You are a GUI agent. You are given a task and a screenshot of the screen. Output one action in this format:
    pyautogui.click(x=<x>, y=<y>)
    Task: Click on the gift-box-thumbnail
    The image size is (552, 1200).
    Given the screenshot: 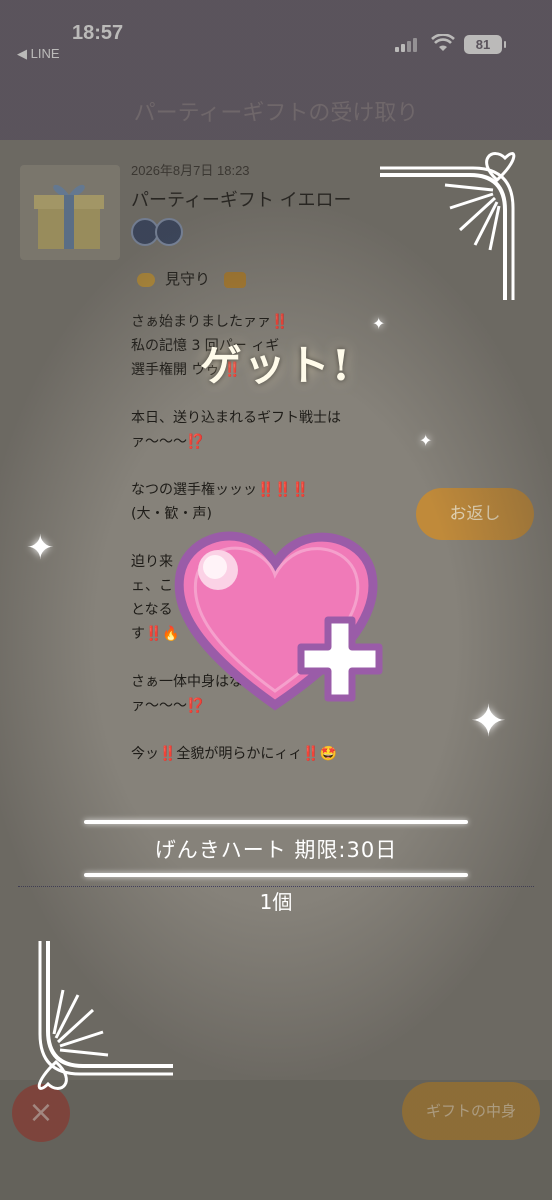 What is the action you would take?
    pyautogui.click(x=70, y=212)
    